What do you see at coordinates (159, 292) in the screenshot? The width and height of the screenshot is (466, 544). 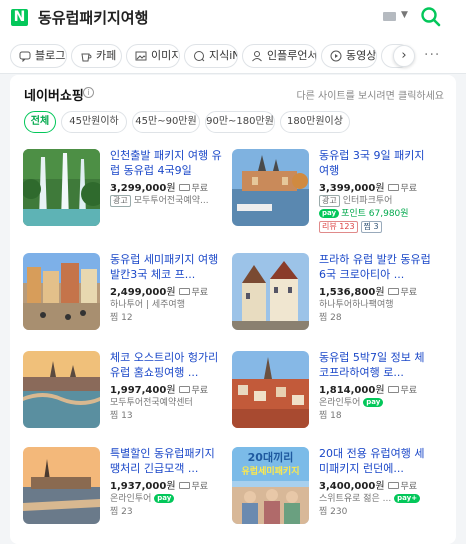 I see `product-price: 2,499,000원 무료` at bounding box center [159, 292].